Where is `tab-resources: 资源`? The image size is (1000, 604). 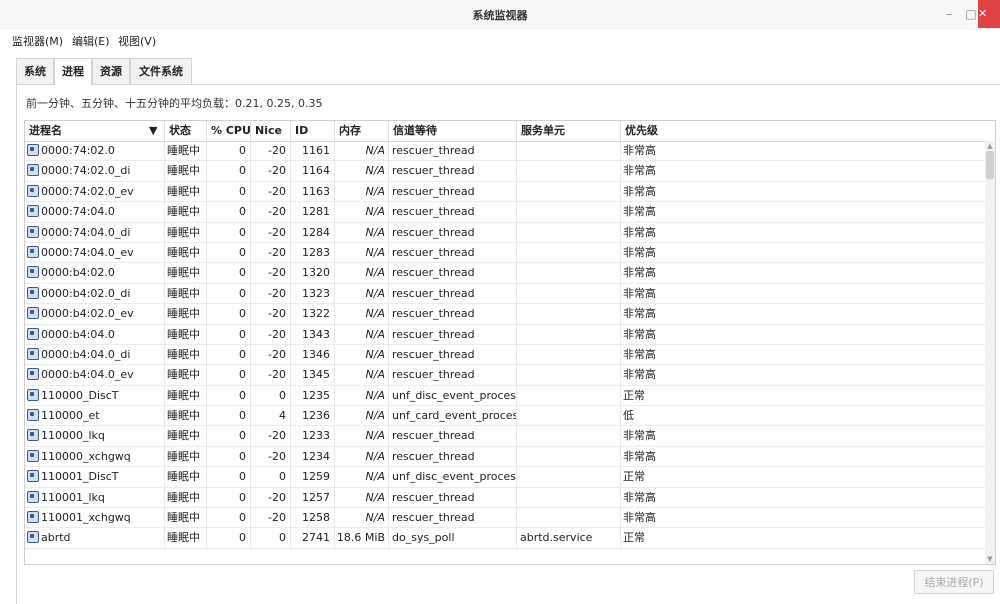 tab-resources: 资源 is located at coordinates (111, 71).